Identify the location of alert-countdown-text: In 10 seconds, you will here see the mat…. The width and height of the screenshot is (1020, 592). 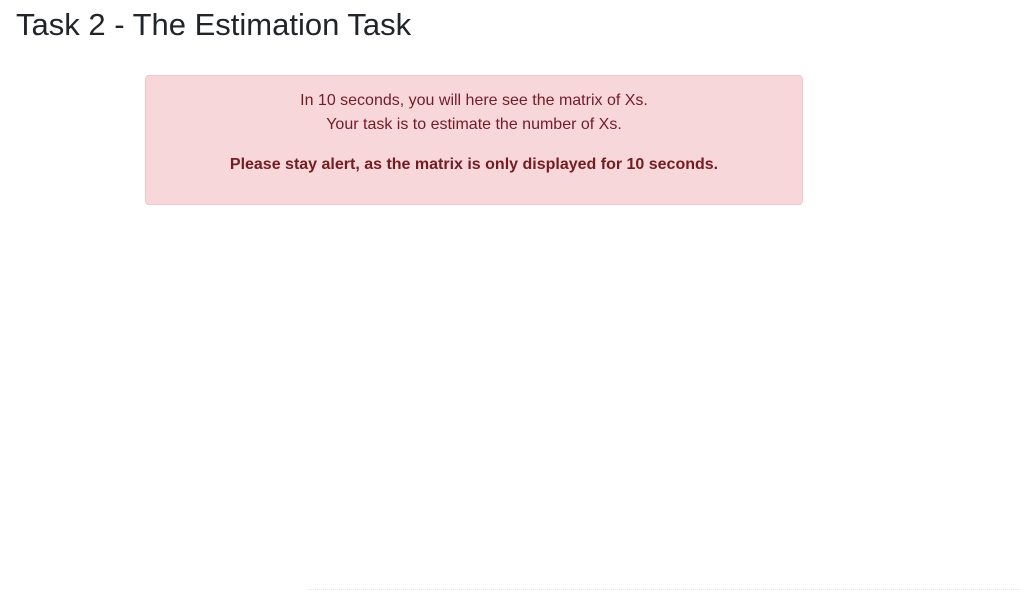
(474, 100).